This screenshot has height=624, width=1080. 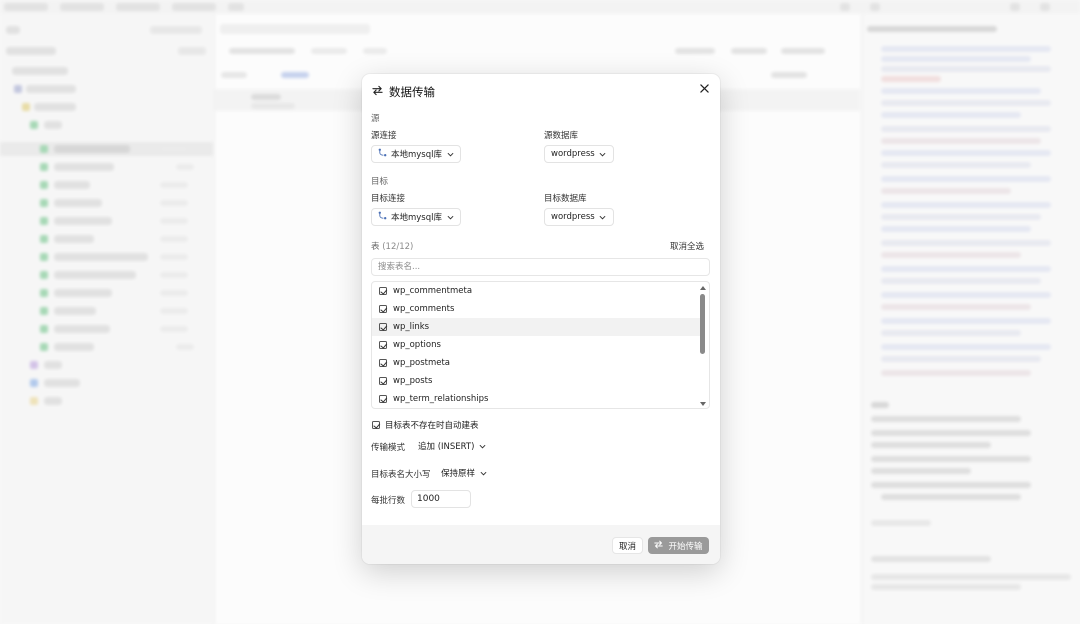 I want to click on source-connection-value: 本地mysql库, so click(x=416, y=155).